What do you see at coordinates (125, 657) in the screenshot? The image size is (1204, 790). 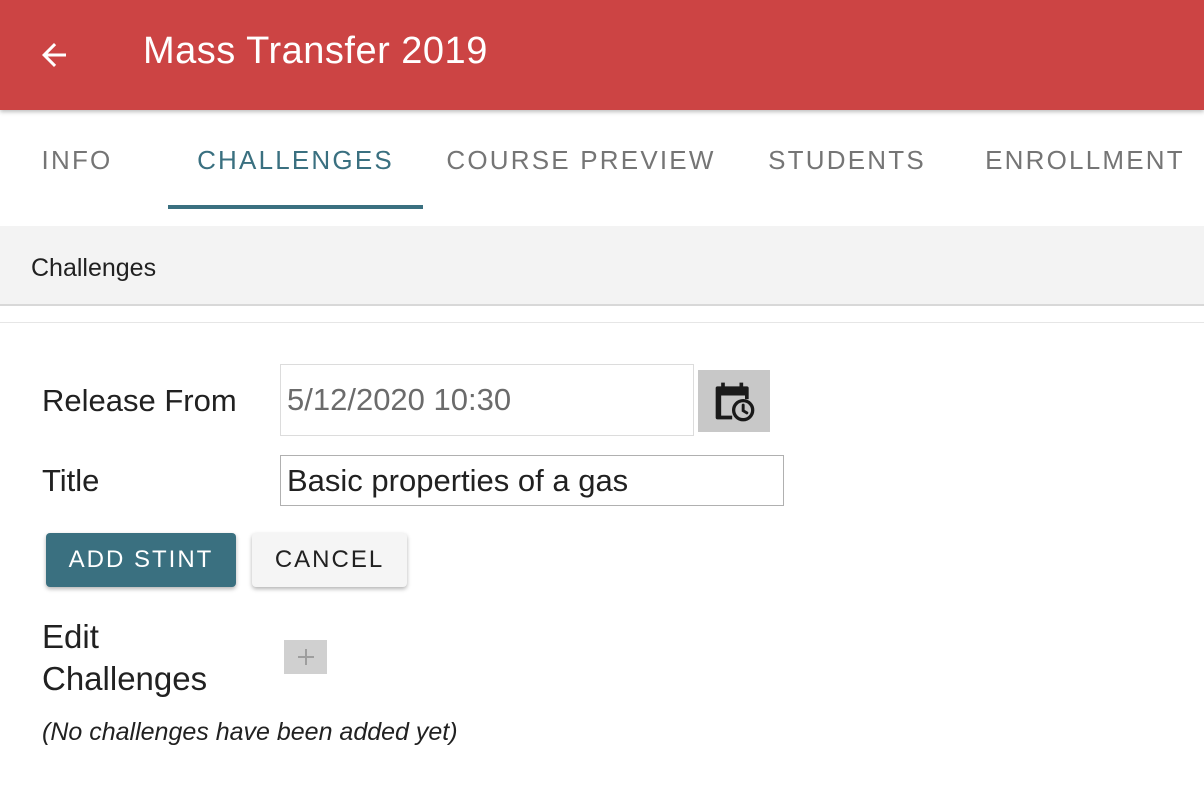 I see `edit-challenges-heading-text: Edit Challenges` at bounding box center [125, 657].